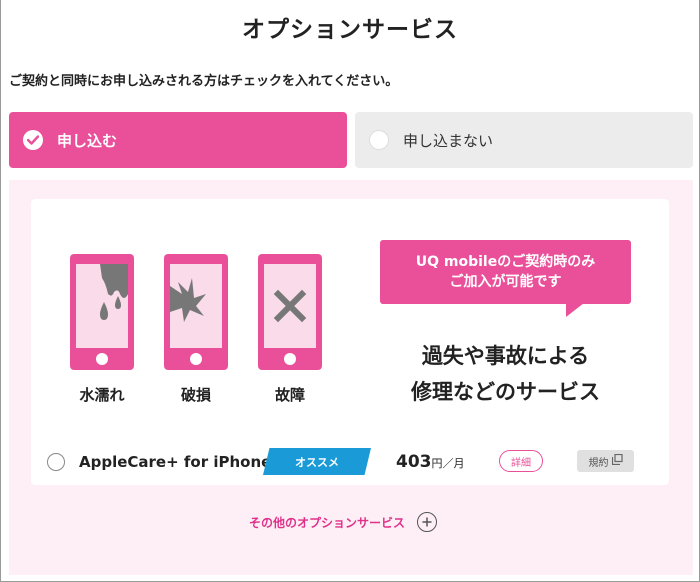 The width and height of the screenshot is (700, 582). I want to click on terms-button: 規約, so click(605, 461).